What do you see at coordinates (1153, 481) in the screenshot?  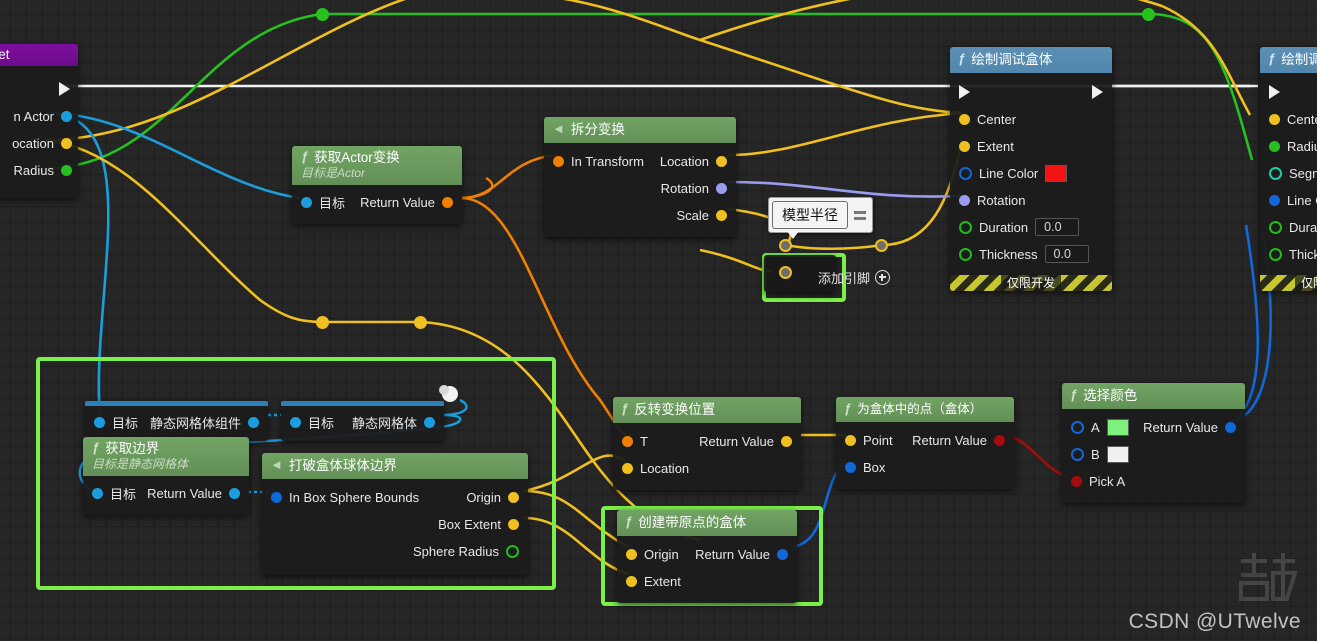 I see `row-pick-a: Pick A` at bounding box center [1153, 481].